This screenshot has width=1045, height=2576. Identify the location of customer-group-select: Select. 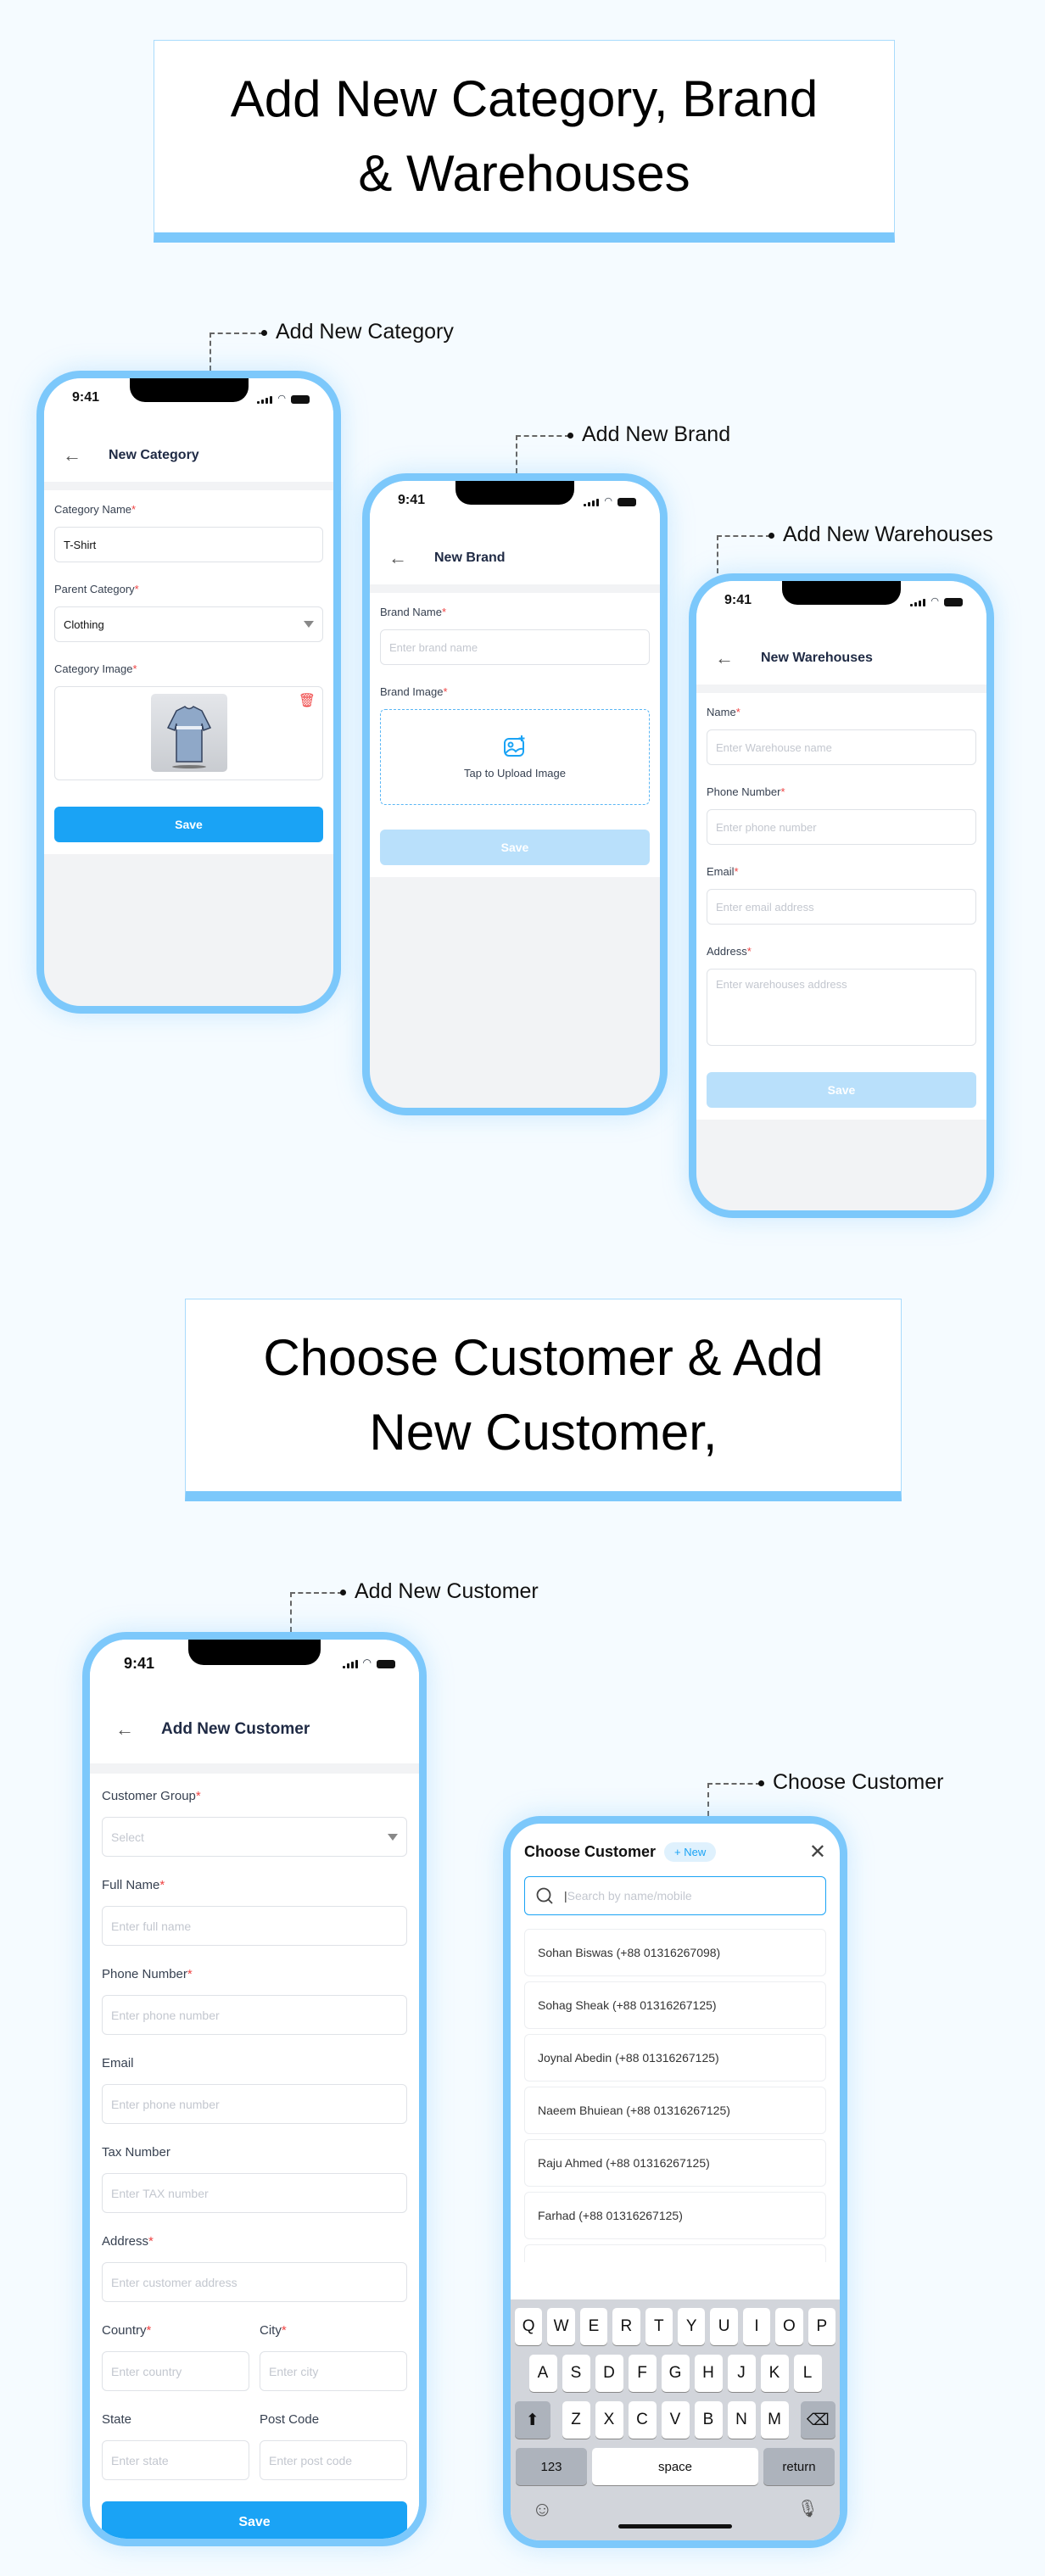
(254, 1837).